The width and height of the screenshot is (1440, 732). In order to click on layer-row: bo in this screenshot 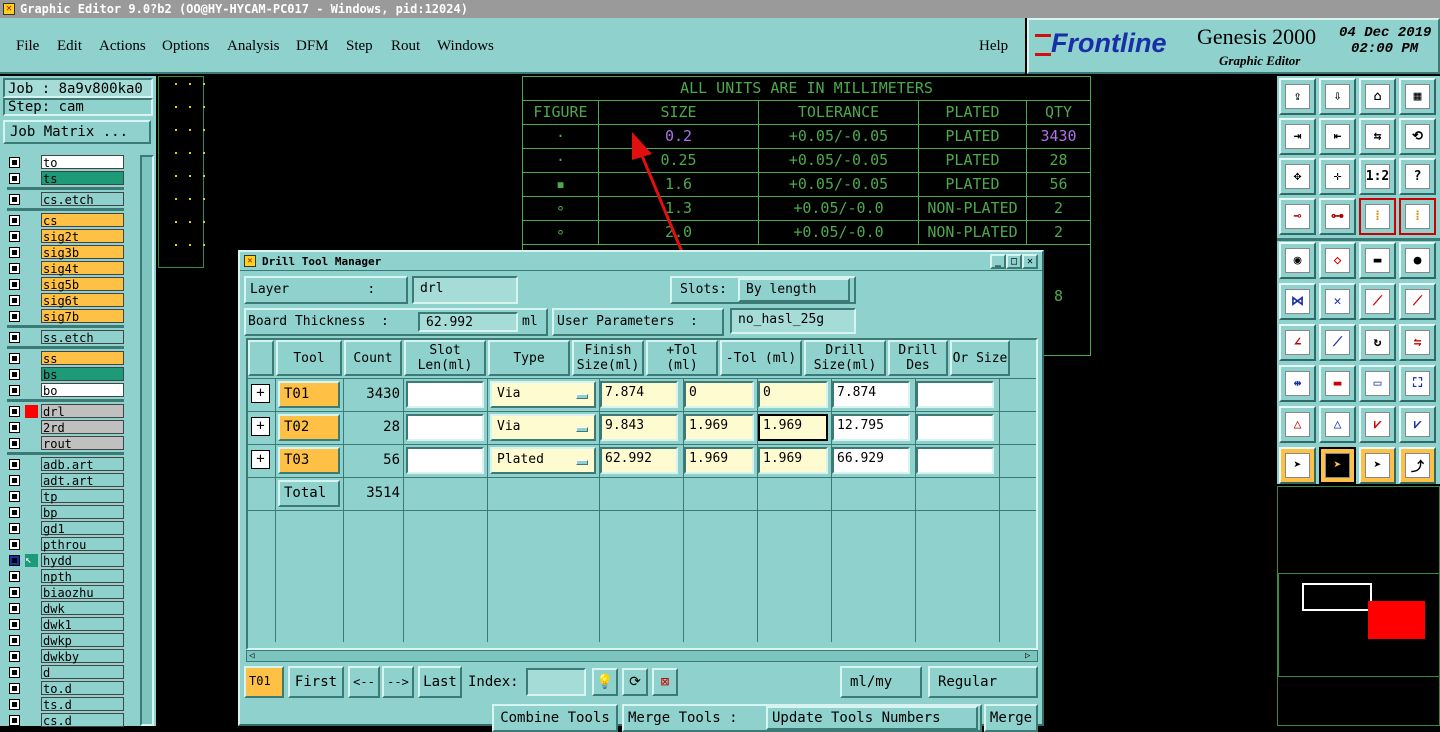, I will do `click(65, 390)`.